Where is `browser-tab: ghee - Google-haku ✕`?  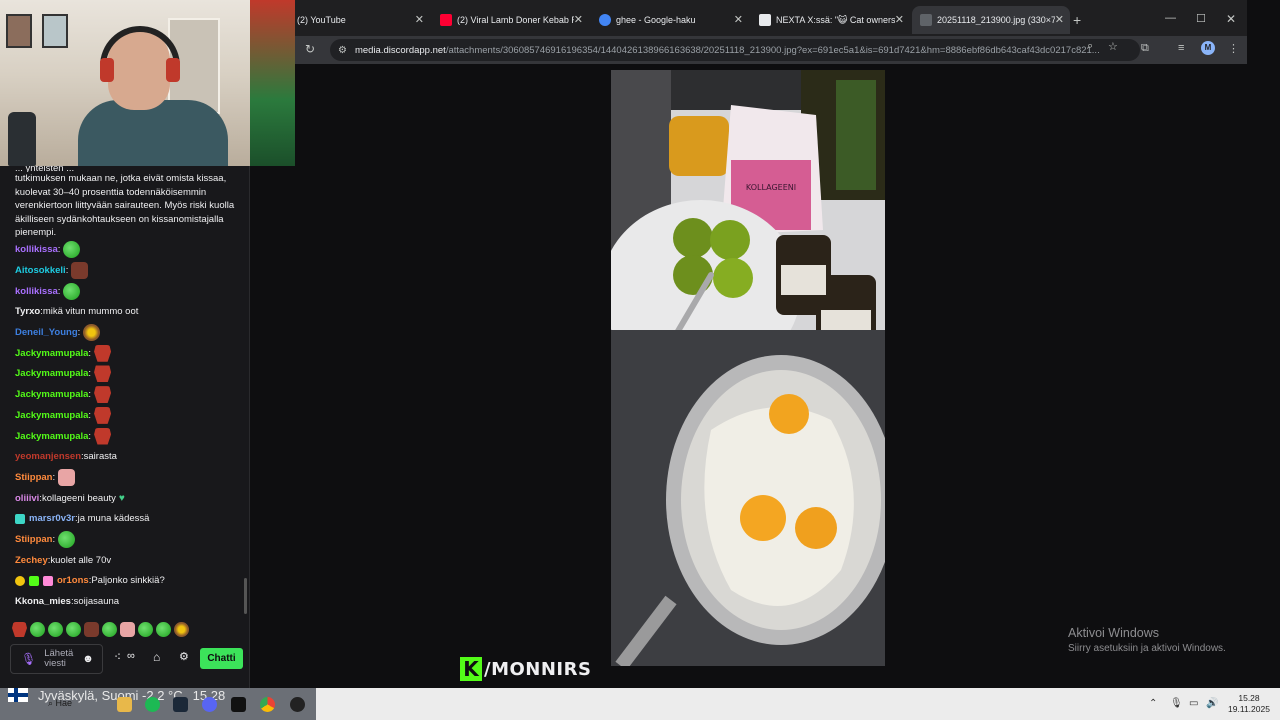
browser-tab: ghee - Google-haku ✕ is located at coordinates (670, 20).